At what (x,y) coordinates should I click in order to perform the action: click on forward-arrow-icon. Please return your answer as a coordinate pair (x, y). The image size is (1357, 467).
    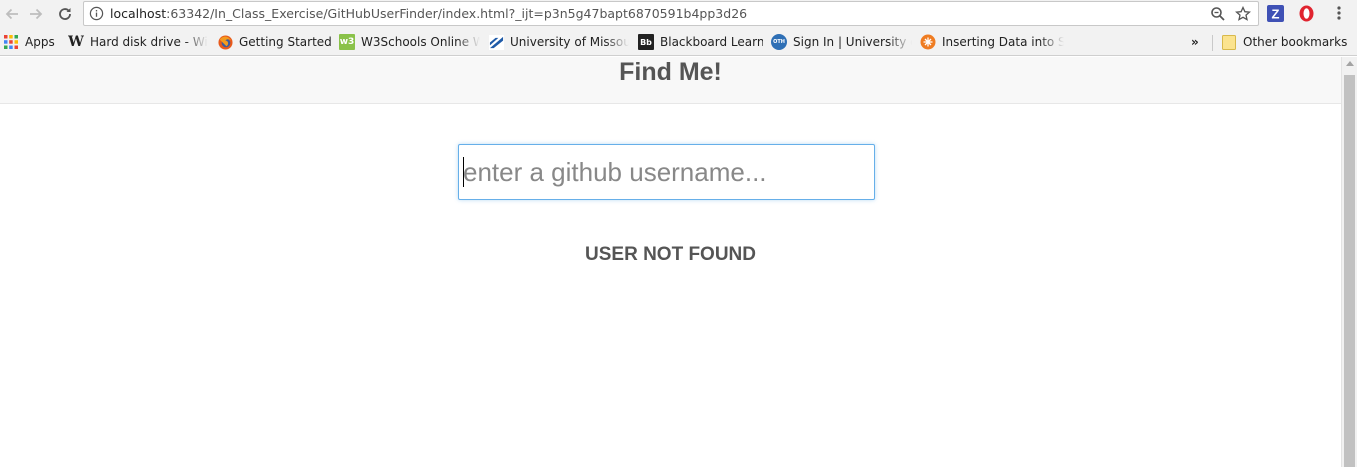
    Looking at the image, I should click on (36, 14).